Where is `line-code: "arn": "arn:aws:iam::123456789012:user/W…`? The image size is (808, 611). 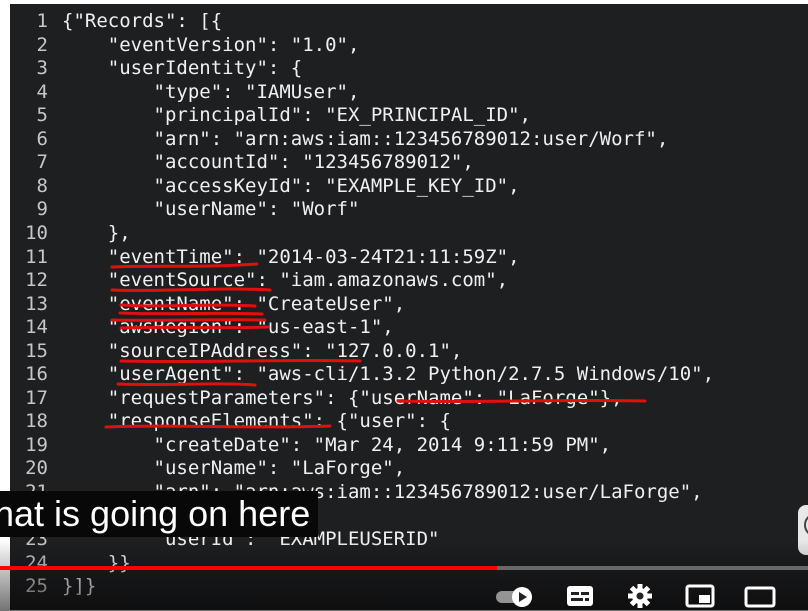 line-code: "arn": "arn:aws:iam::123456789012:user/W… is located at coordinates (365, 138).